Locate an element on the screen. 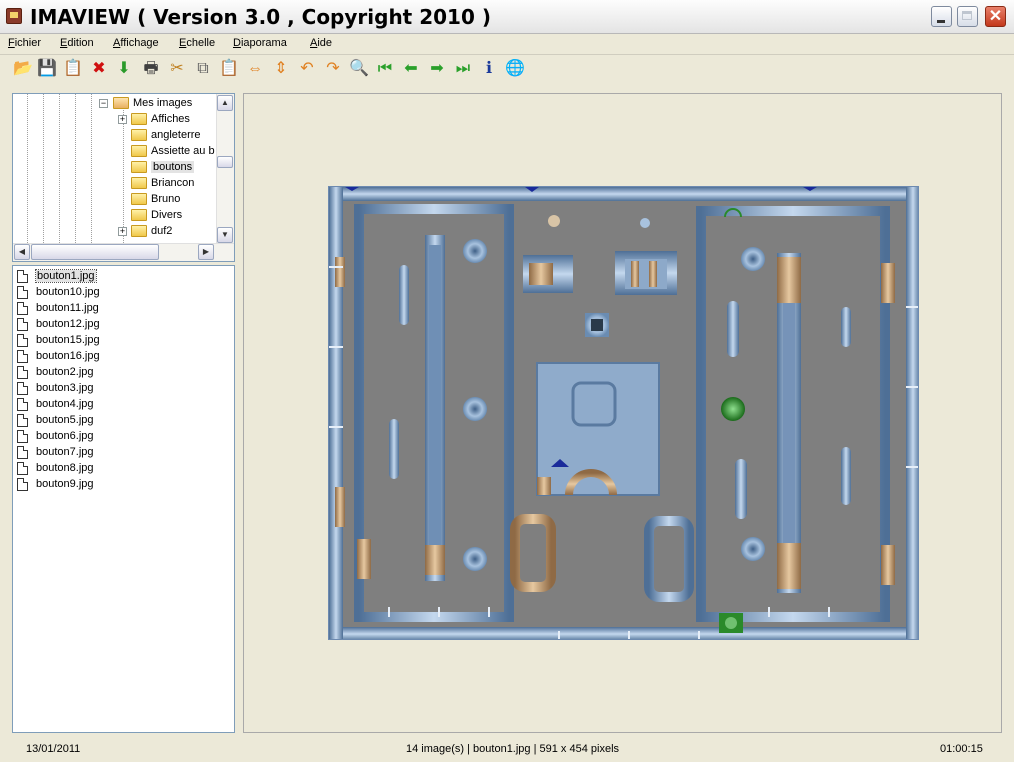 The width and height of the screenshot is (1014, 762). flip-vertical-button: ⇕ is located at coordinates (281, 69).